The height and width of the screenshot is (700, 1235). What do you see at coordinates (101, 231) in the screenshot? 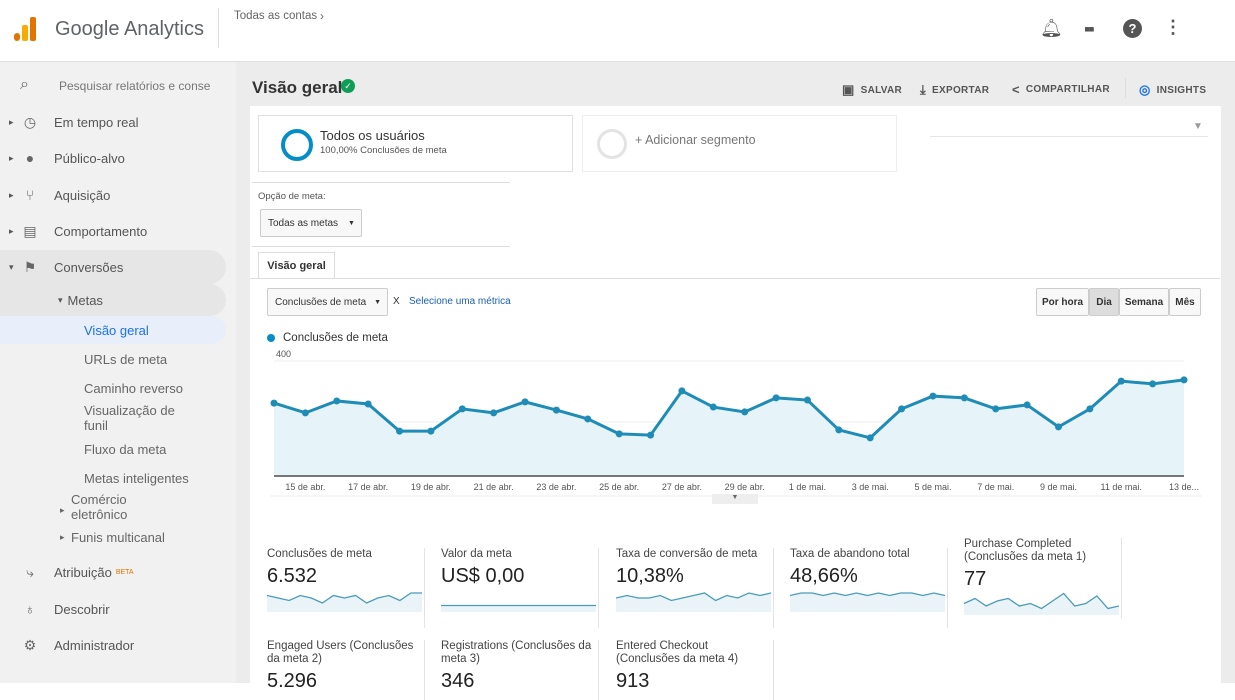
I see `sidebar-item-label: Comportamento` at bounding box center [101, 231].